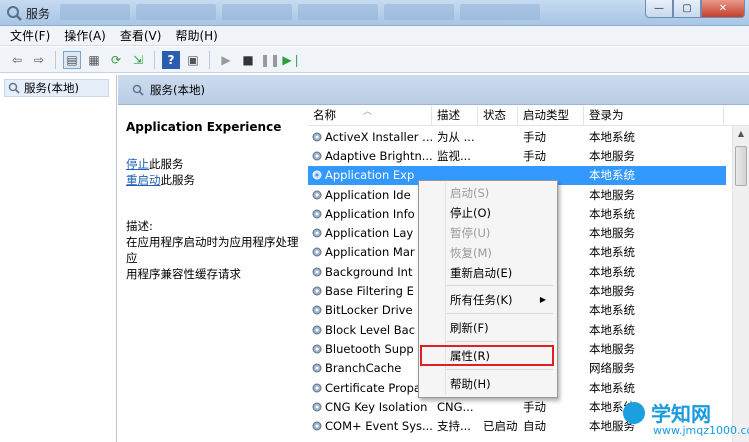 This screenshot has width=749, height=442. What do you see at coordinates (141, 35) in the screenshot?
I see `menu-view: 查看(V)` at bounding box center [141, 35].